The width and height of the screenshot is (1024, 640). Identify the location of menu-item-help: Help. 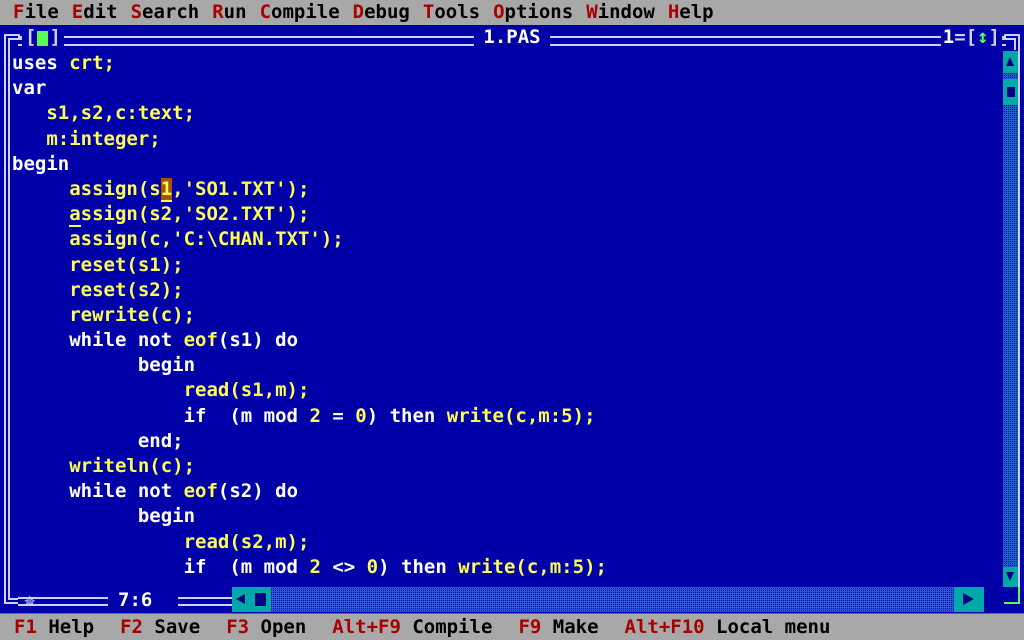
(691, 12).